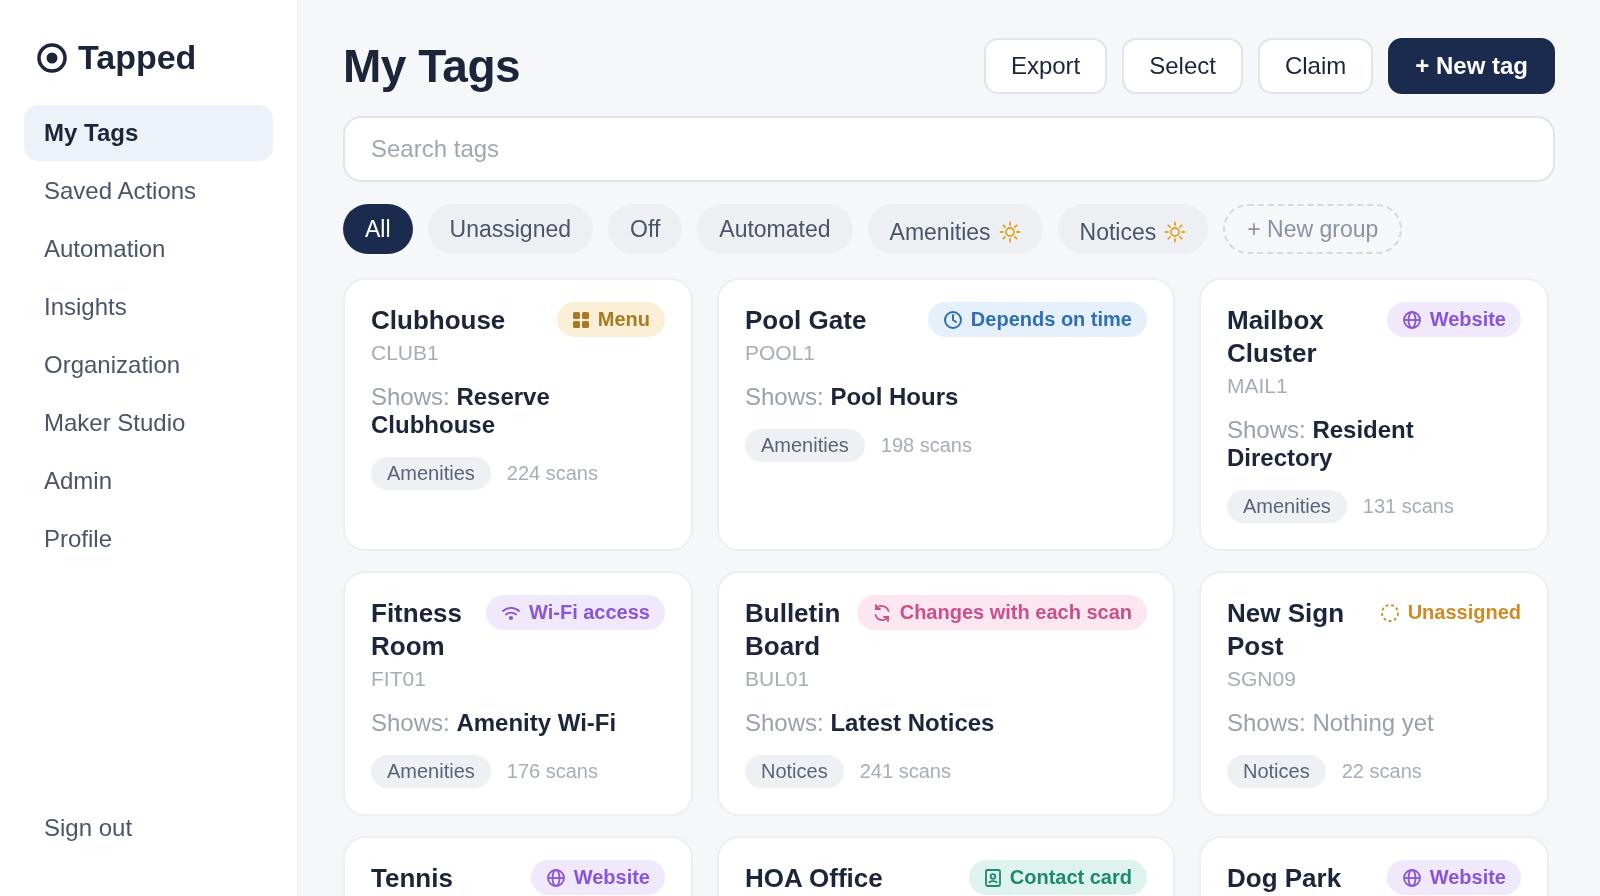  Describe the element at coordinates (1464, 612) in the screenshot. I see `status-label: Unassigned` at that location.